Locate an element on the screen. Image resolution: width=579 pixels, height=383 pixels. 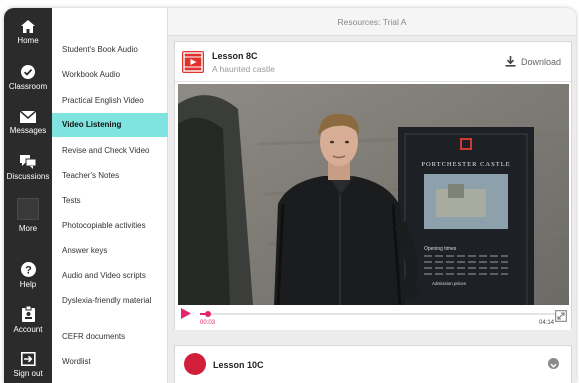
rail-sign-out: Sign out is located at coordinates (28, 365).